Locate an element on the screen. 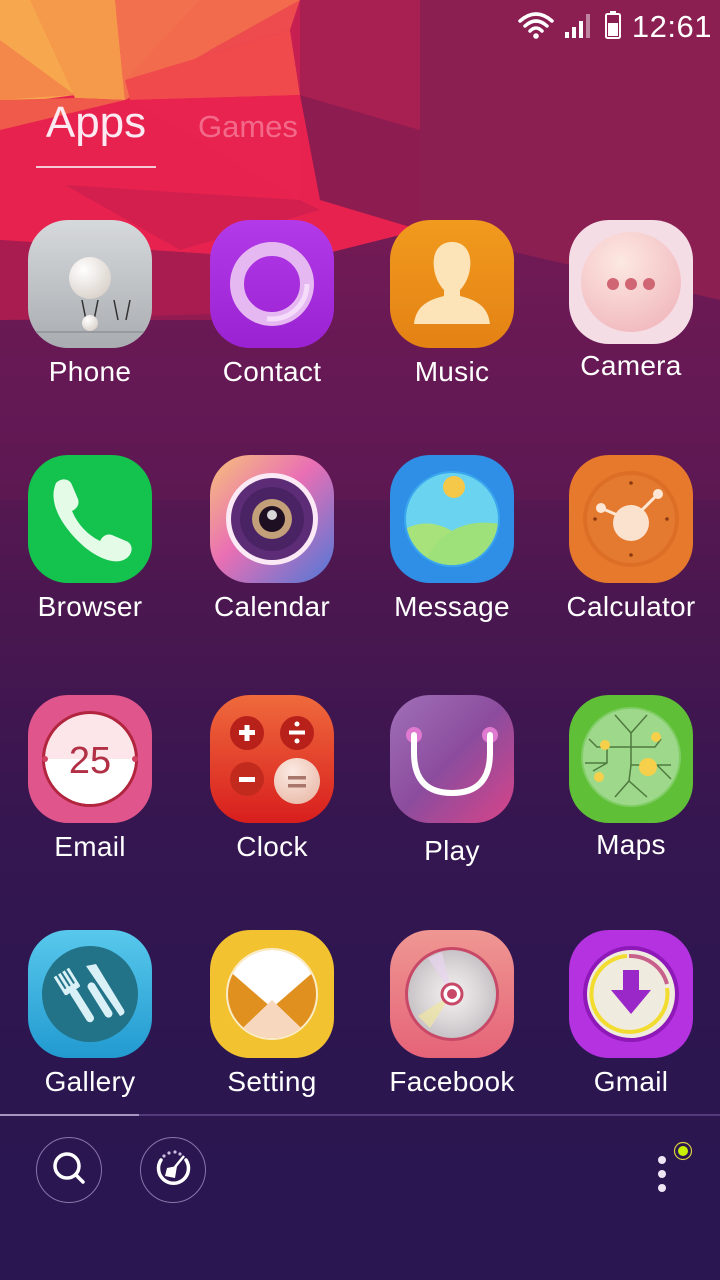 The image size is (720, 1280). landscape-icon is located at coordinates (452, 519).